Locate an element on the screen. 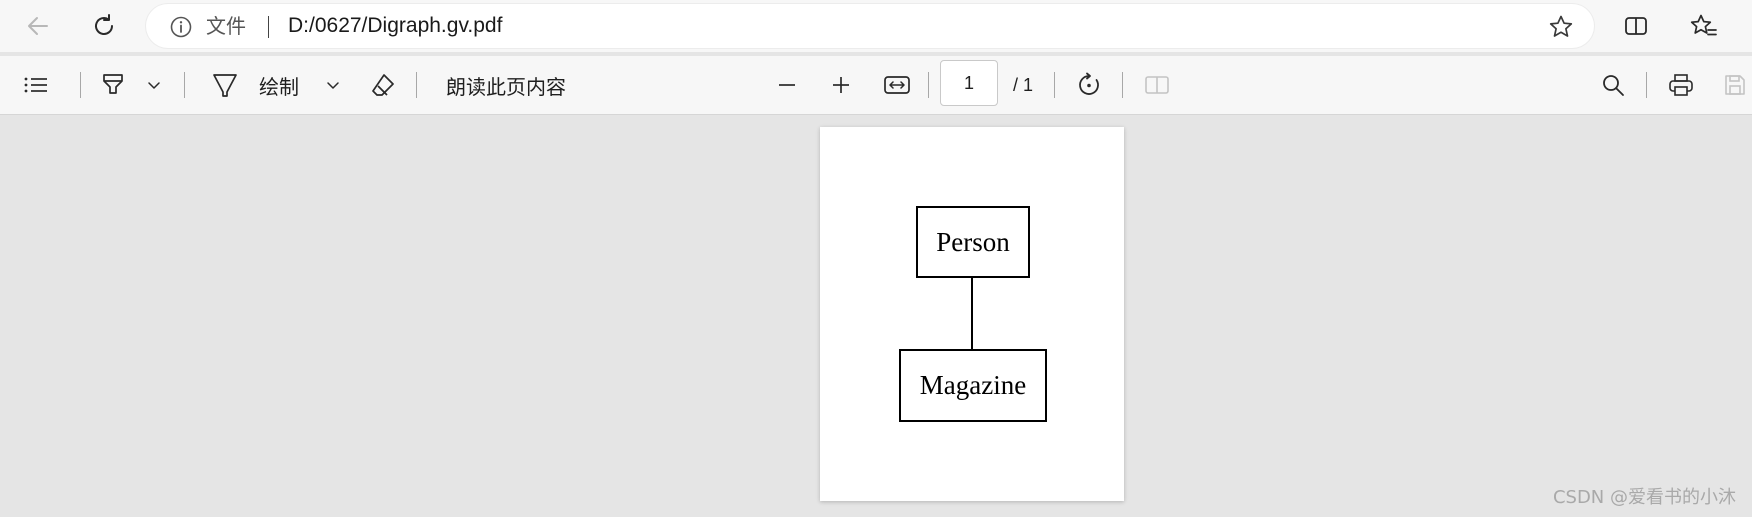 This screenshot has width=1752, height=517. draw-label-button: 绘制 is located at coordinates (279, 85).